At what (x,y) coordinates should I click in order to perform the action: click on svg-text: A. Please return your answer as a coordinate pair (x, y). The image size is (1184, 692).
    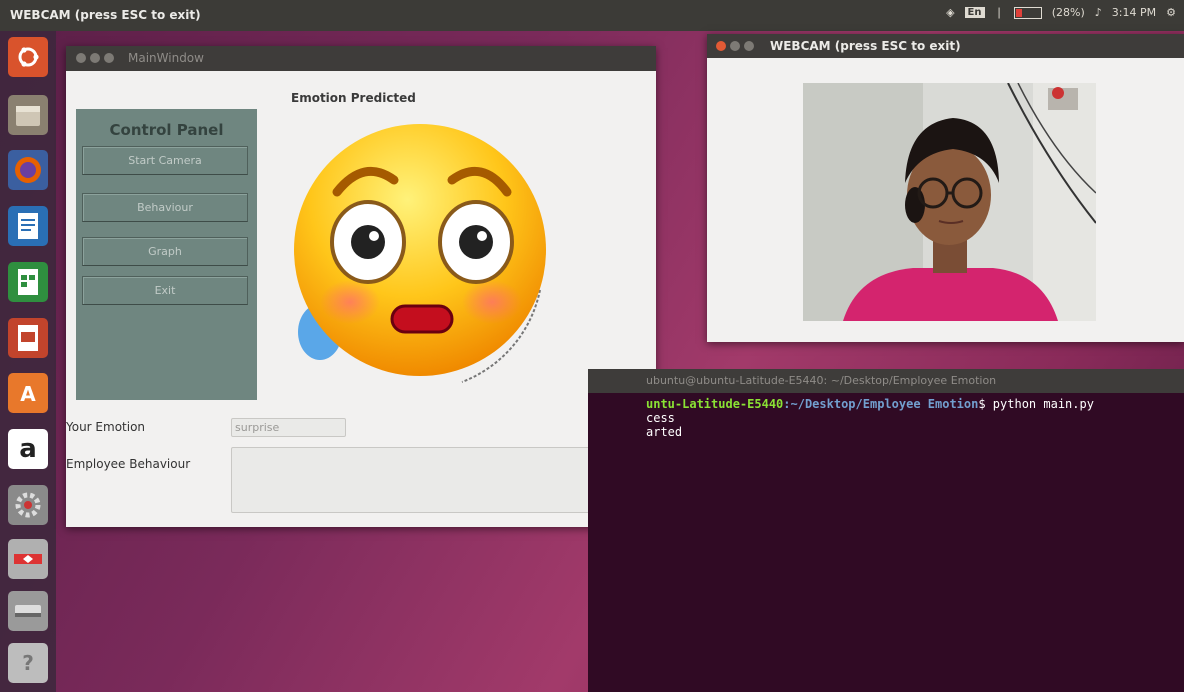
    Looking at the image, I should click on (28, 394).